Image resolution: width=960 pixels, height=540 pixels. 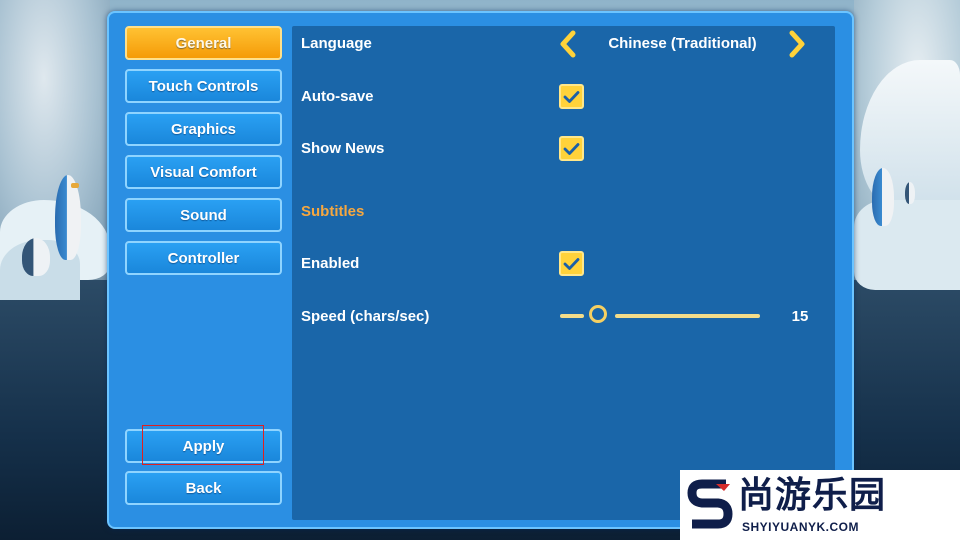 What do you see at coordinates (883, 197) in the screenshot?
I see `penguin-character-right` at bounding box center [883, 197].